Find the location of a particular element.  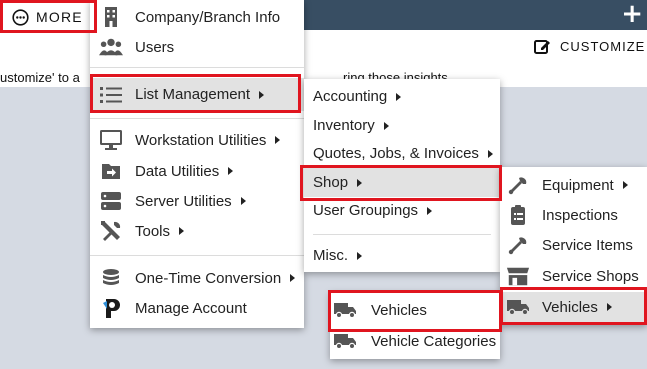

building-icon is located at coordinates (111, 17).